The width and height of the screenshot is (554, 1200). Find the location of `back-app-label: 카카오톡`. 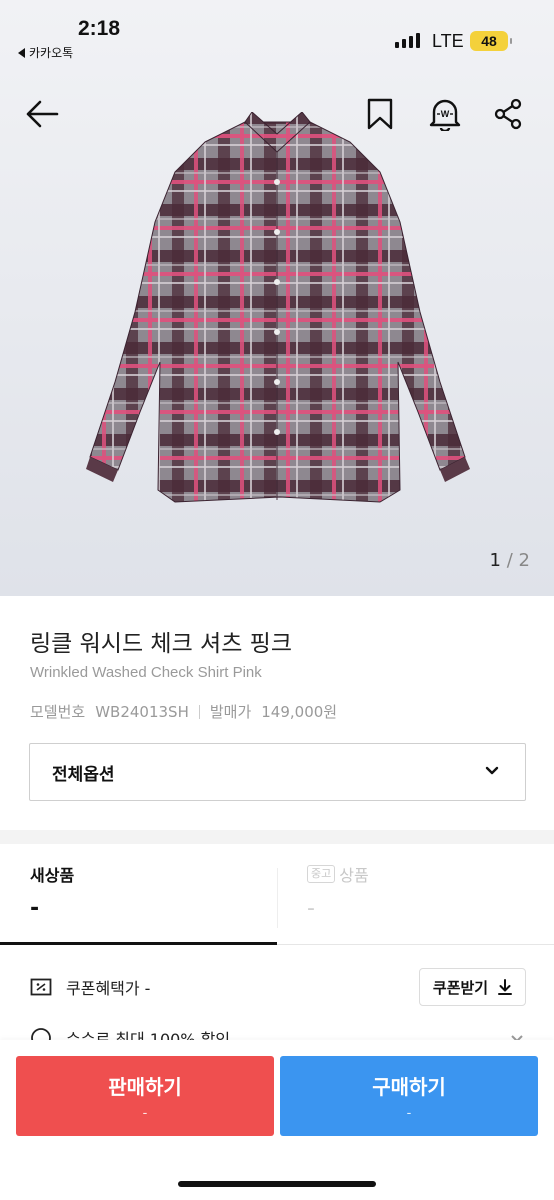

back-app-label: 카카오톡 is located at coordinates (51, 53).